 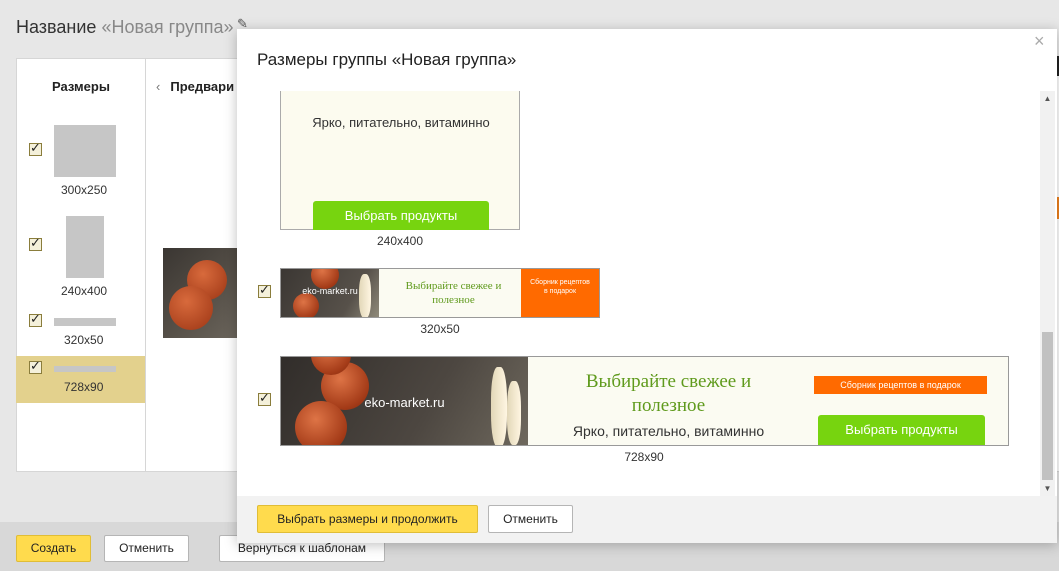 What do you see at coordinates (1039, 41) in the screenshot?
I see `close-icon: ×` at bounding box center [1039, 41].